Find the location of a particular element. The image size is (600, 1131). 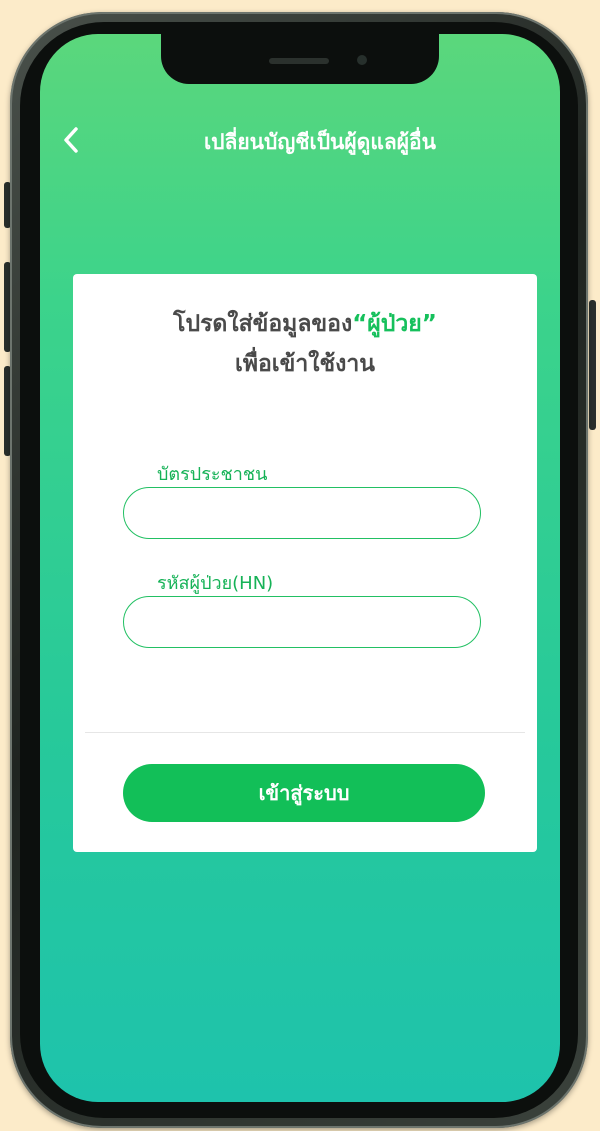

chevron-left-icon is located at coordinates (71, 140).